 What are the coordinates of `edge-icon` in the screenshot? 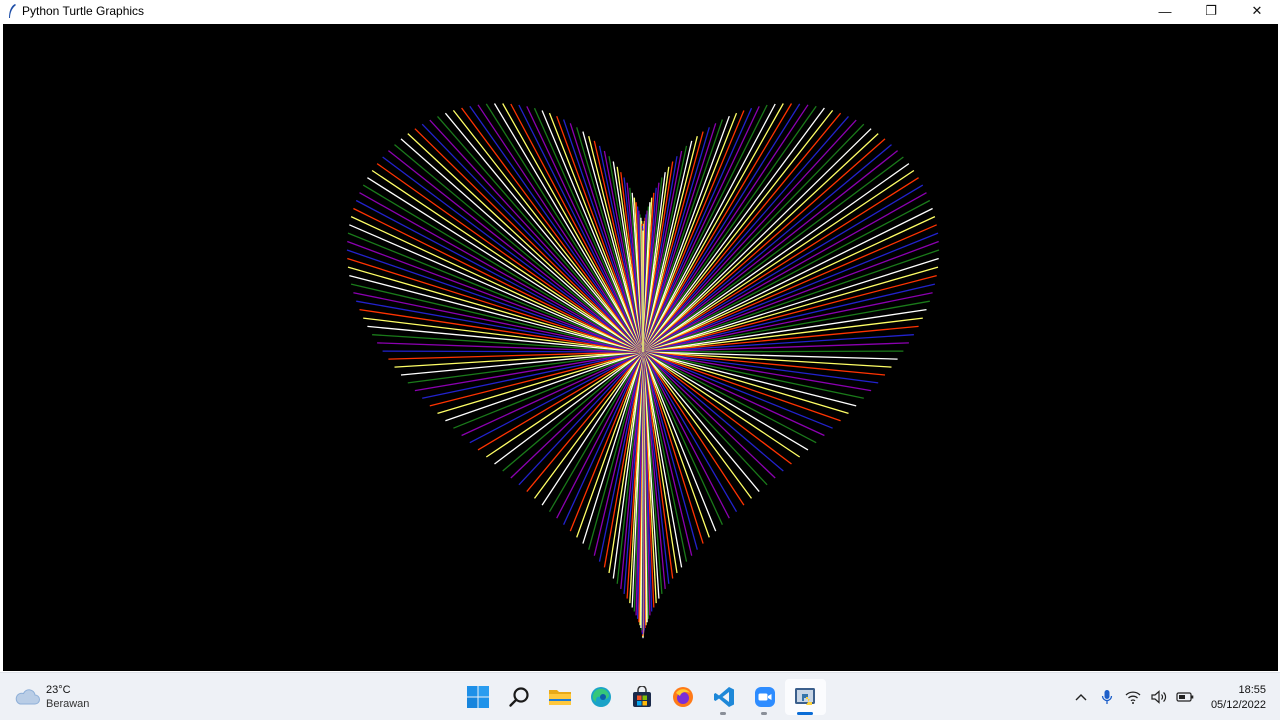 It's located at (600, 697).